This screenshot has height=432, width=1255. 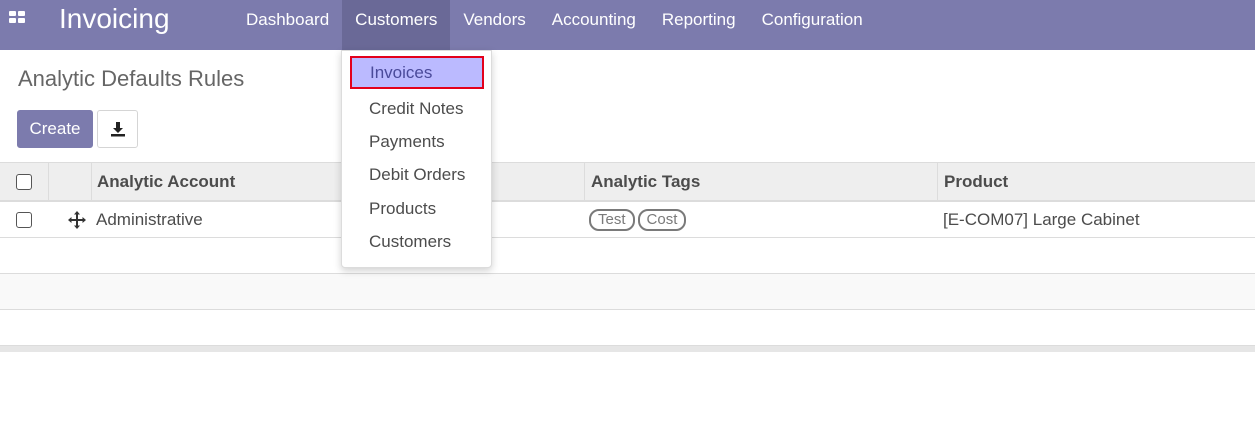 What do you see at coordinates (494, 25) in the screenshot?
I see `menu-vendors: Vendors` at bounding box center [494, 25].